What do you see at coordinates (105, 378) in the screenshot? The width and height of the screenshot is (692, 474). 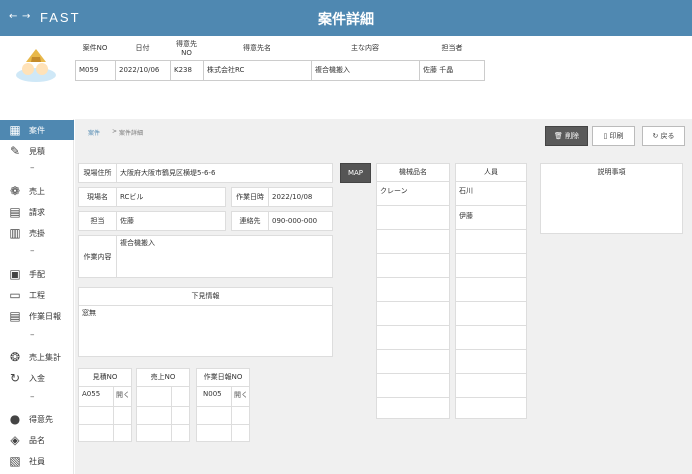 I see `estimate-ref-header: 見積NO` at bounding box center [105, 378].